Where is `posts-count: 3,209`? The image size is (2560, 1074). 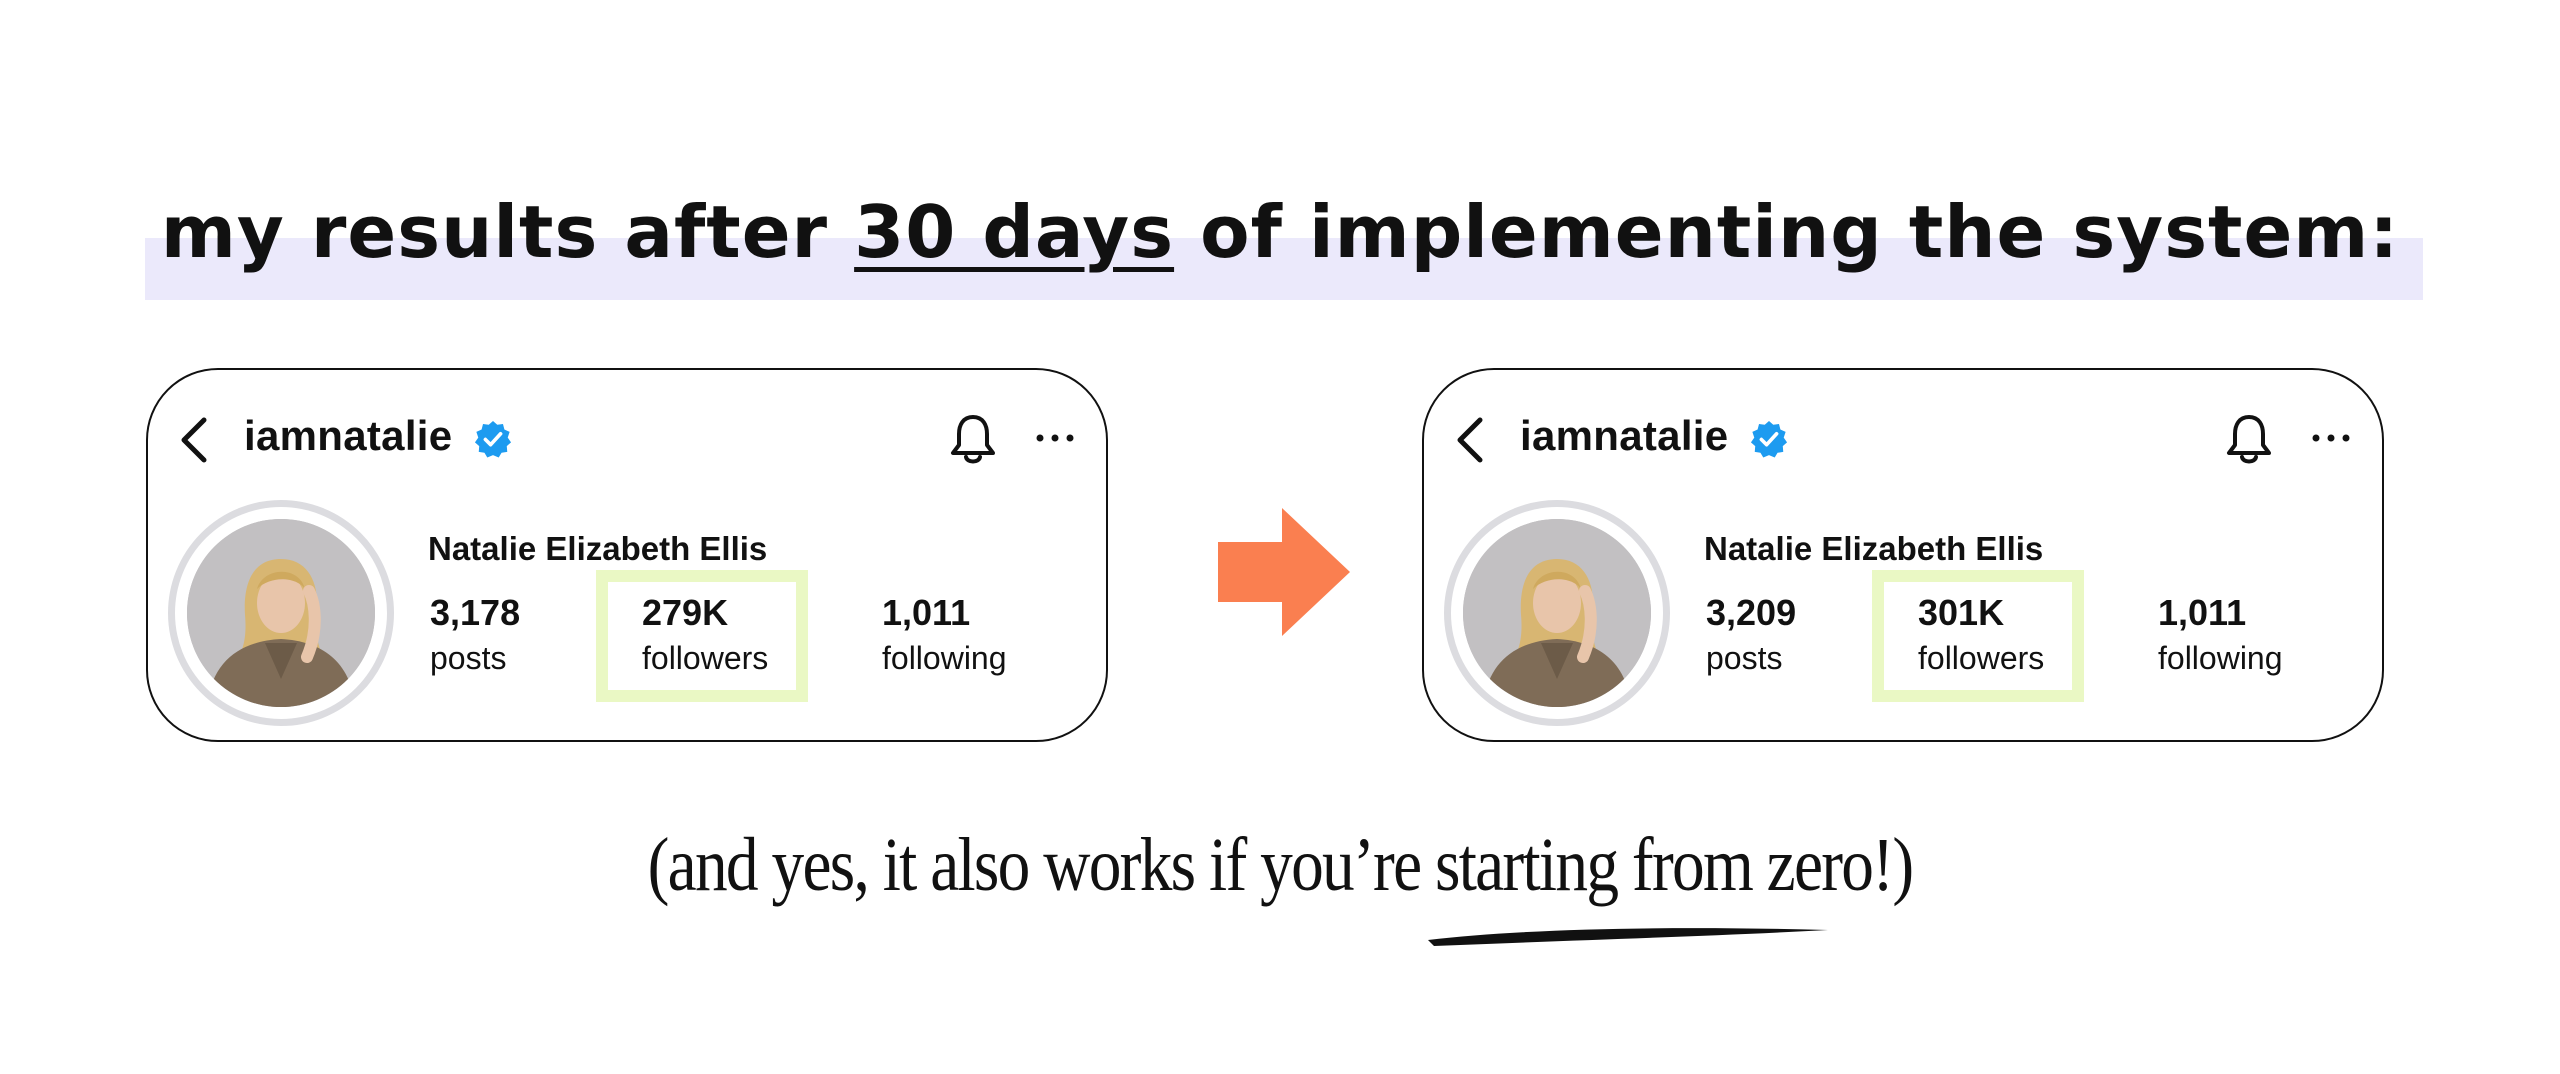
posts-count: 3,209 is located at coordinates (1751, 612).